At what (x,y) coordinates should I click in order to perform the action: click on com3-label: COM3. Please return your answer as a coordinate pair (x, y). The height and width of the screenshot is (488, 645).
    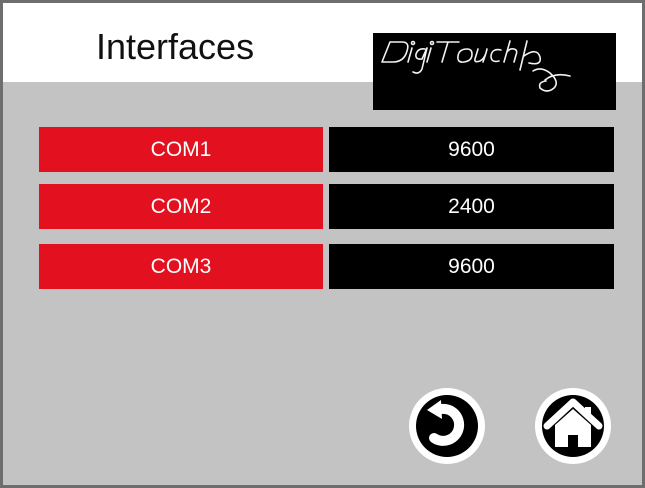
    Looking at the image, I should click on (181, 266).